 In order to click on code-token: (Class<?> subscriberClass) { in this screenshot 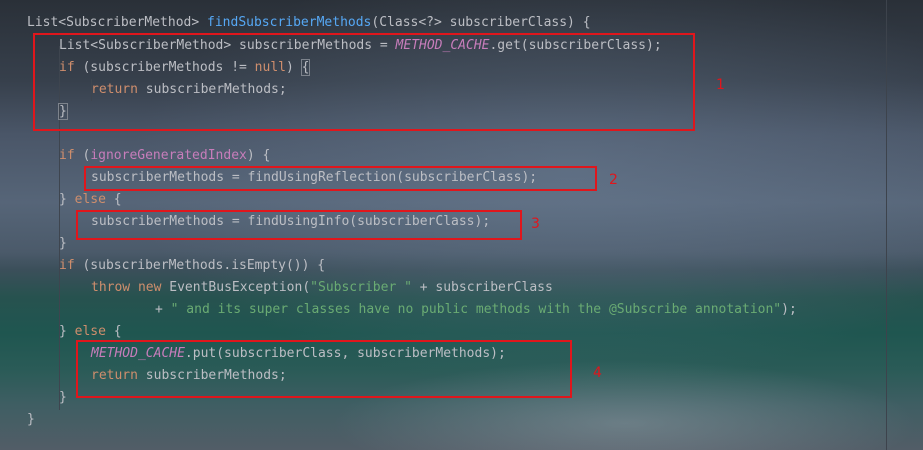, I will do `click(481, 22)`.